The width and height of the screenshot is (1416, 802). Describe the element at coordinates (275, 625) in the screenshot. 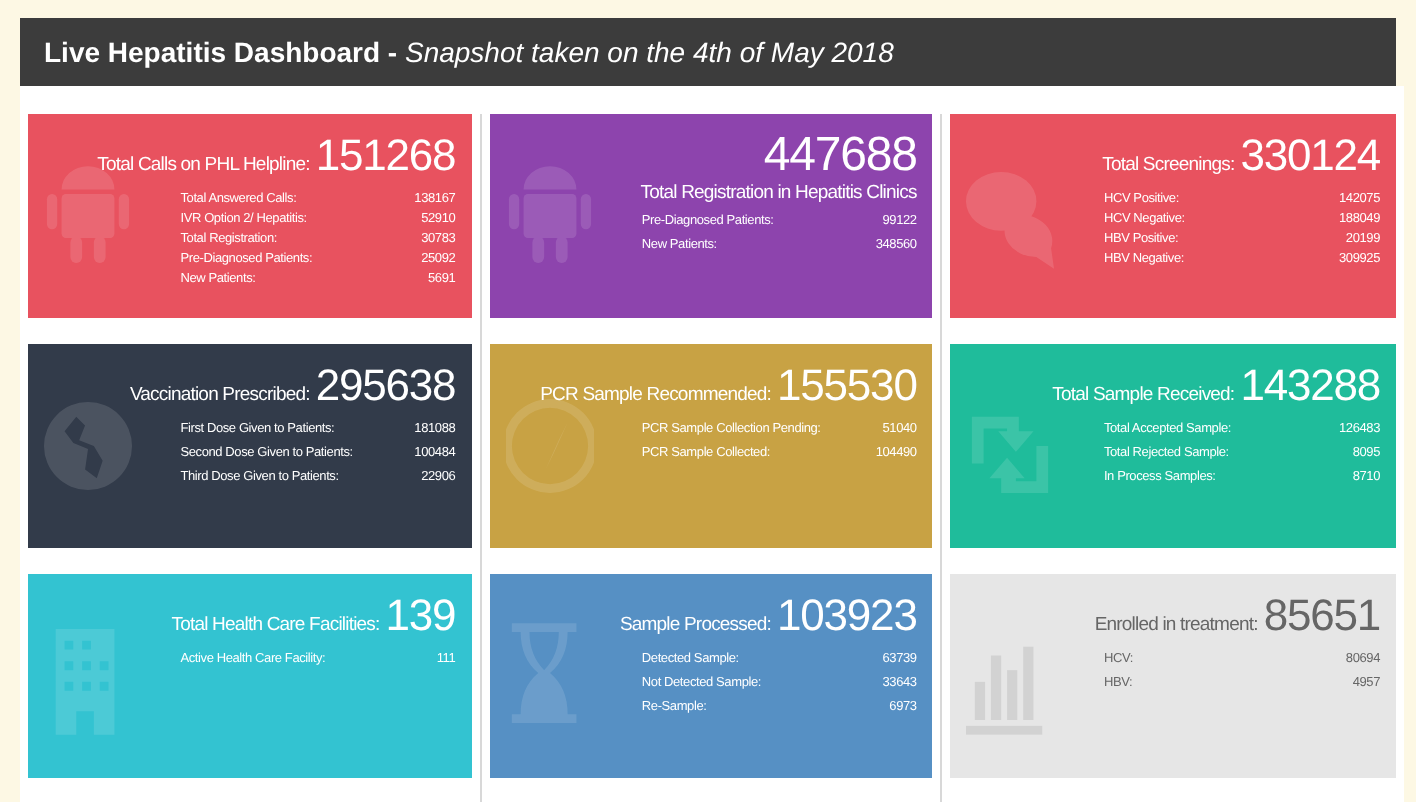

I see `card-title: Total Health Care Facilities:` at that location.